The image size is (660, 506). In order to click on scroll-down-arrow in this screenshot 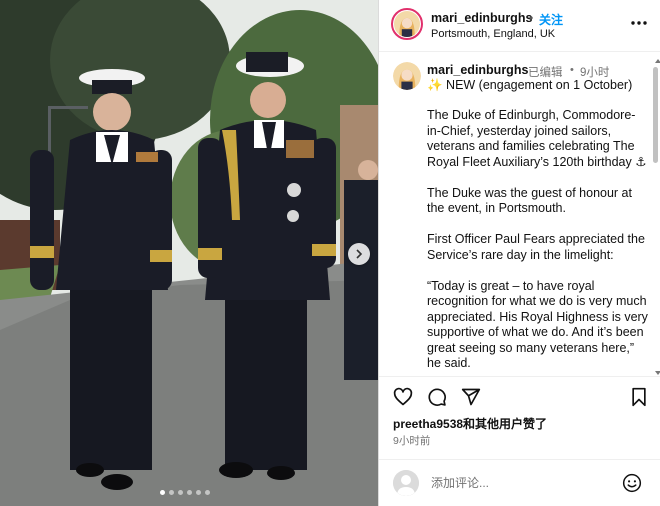, I will do `click(657, 373)`.